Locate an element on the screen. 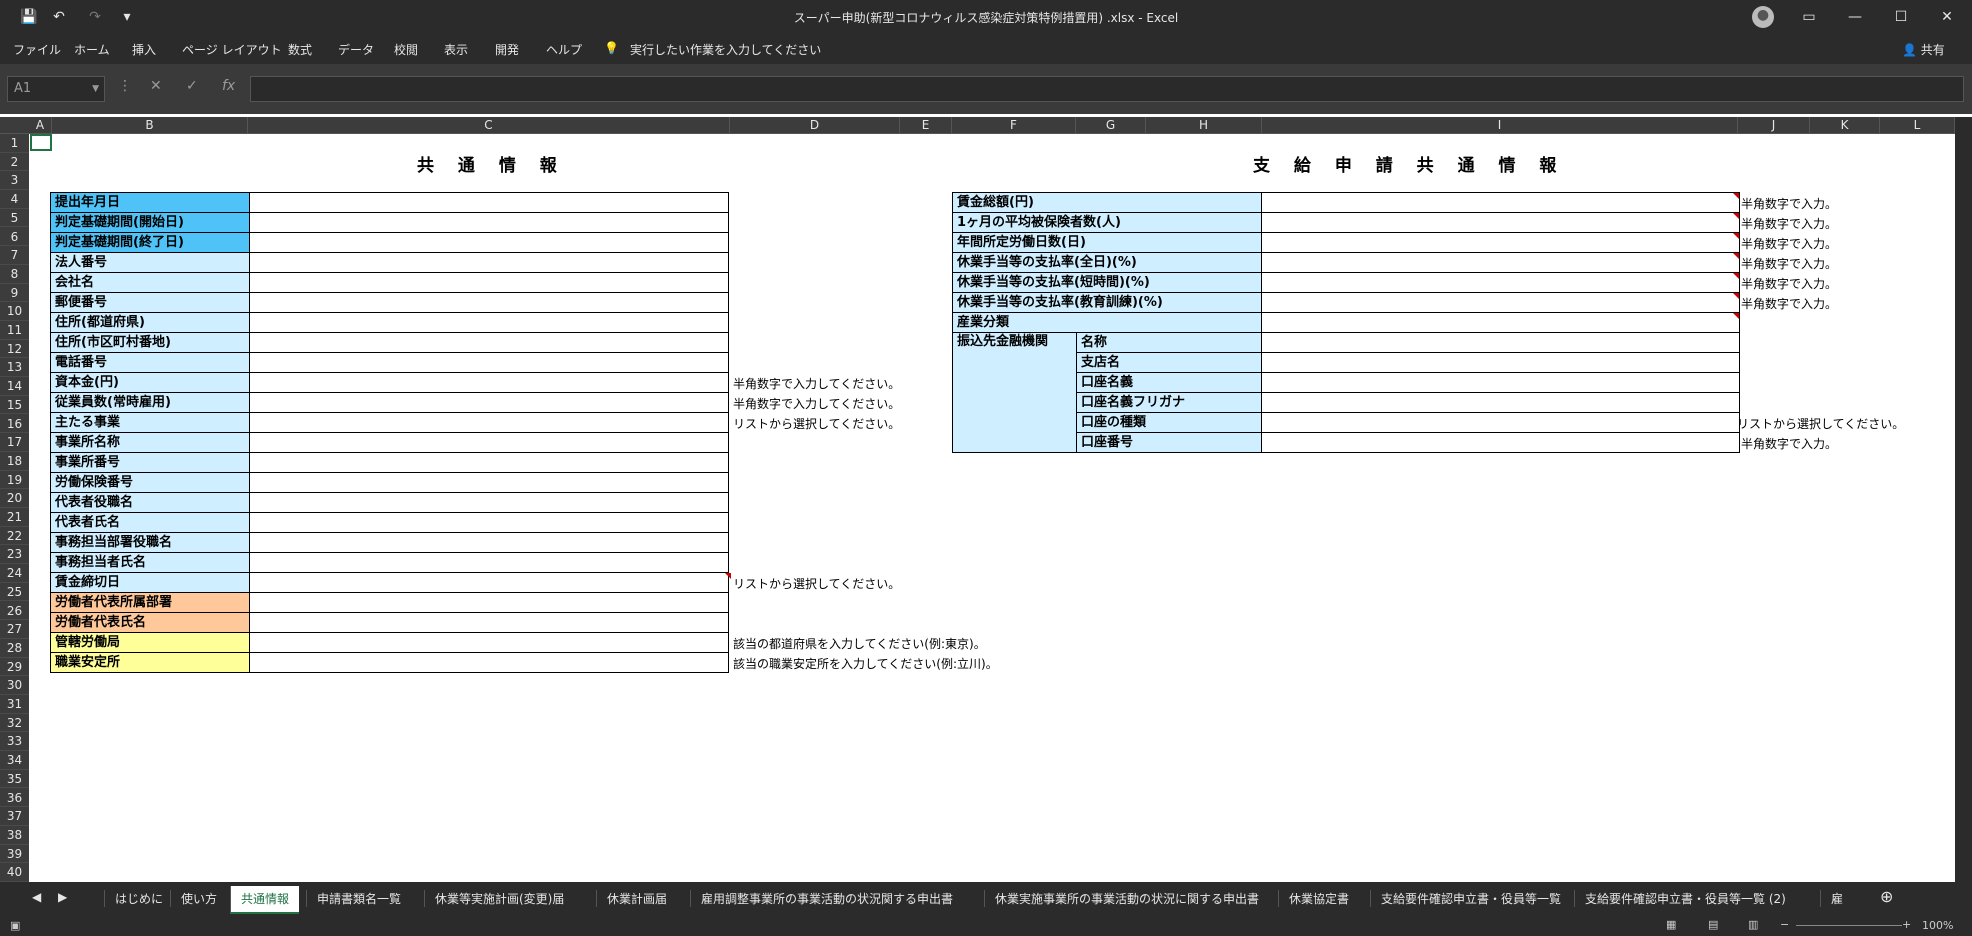  name-box: A1 ▼ is located at coordinates (56, 89).